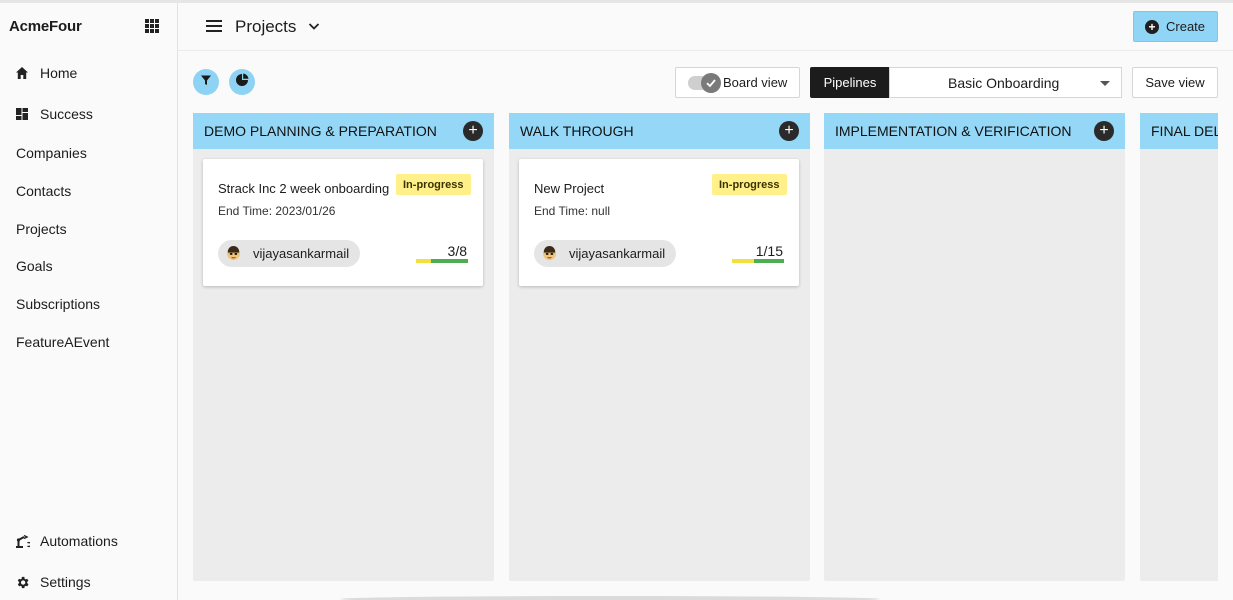 This screenshot has height=600, width=1233. I want to click on scroll-shadow, so click(610, 598).